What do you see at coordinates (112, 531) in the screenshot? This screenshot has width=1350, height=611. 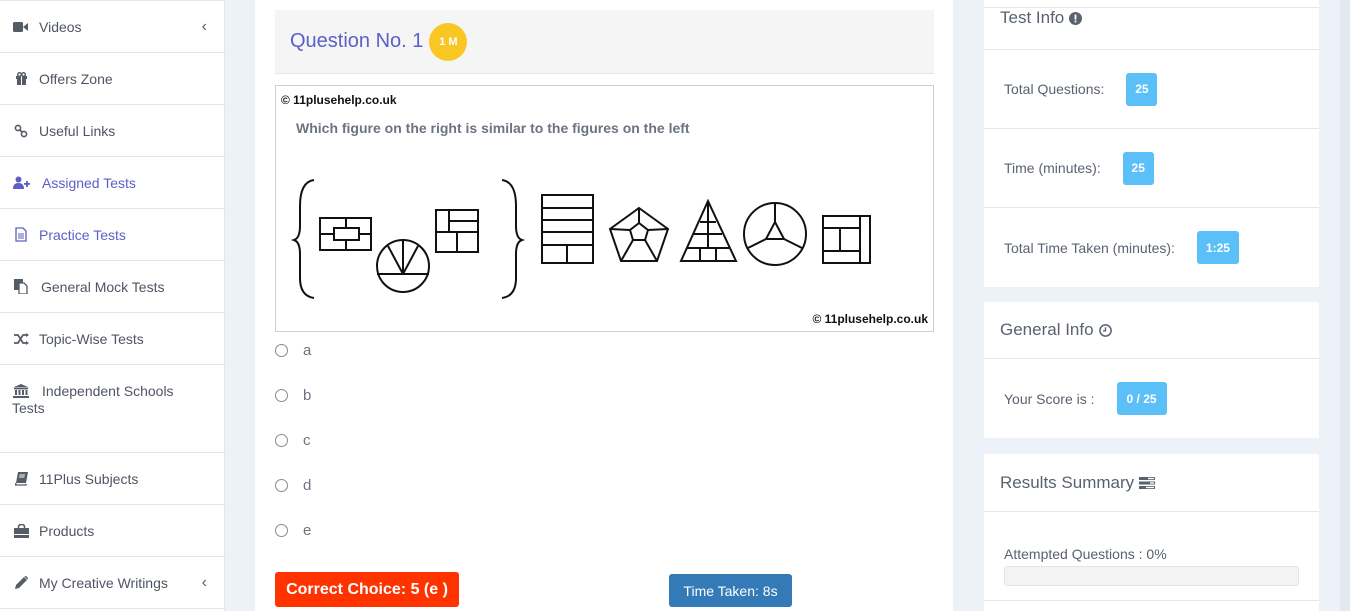 I see `sidebar-item-products: Products` at bounding box center [112, 531].